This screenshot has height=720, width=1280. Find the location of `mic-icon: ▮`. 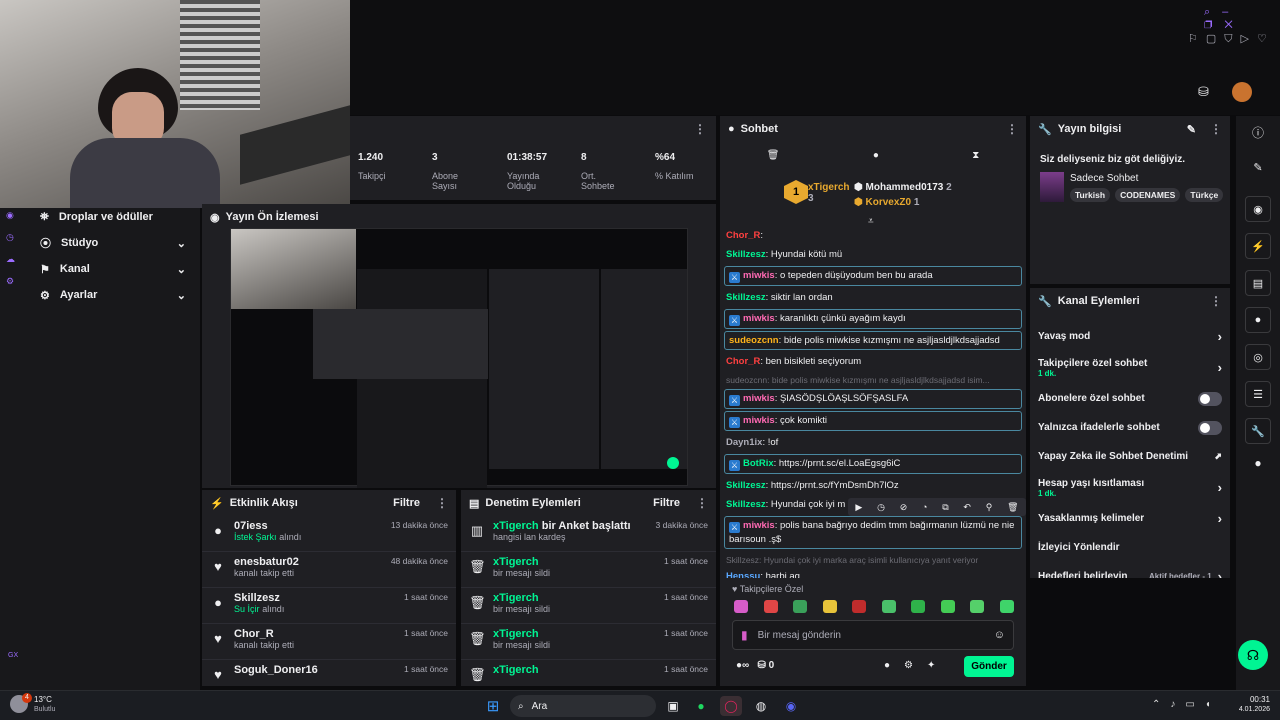

mic-icon: ▮ is located at coordinates (744, 635).